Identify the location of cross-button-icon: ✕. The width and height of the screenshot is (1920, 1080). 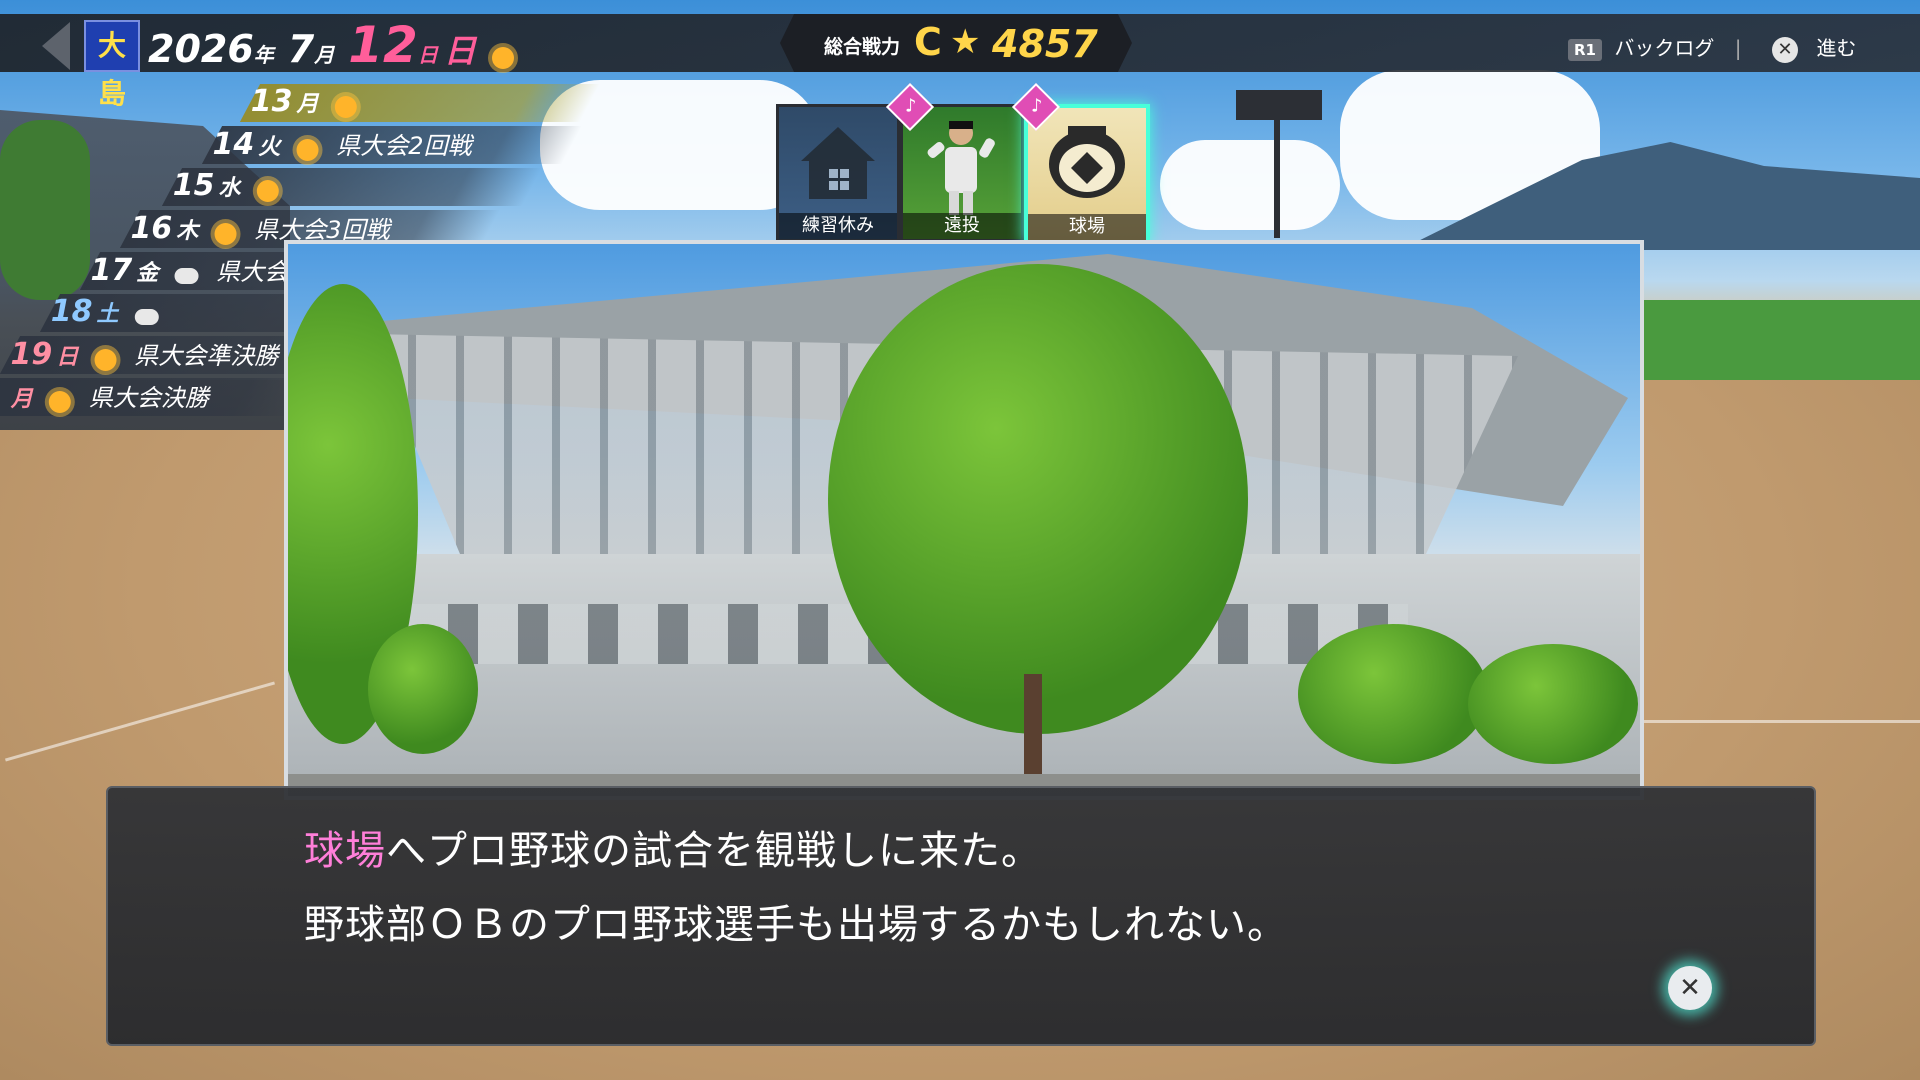
(1785, 49).